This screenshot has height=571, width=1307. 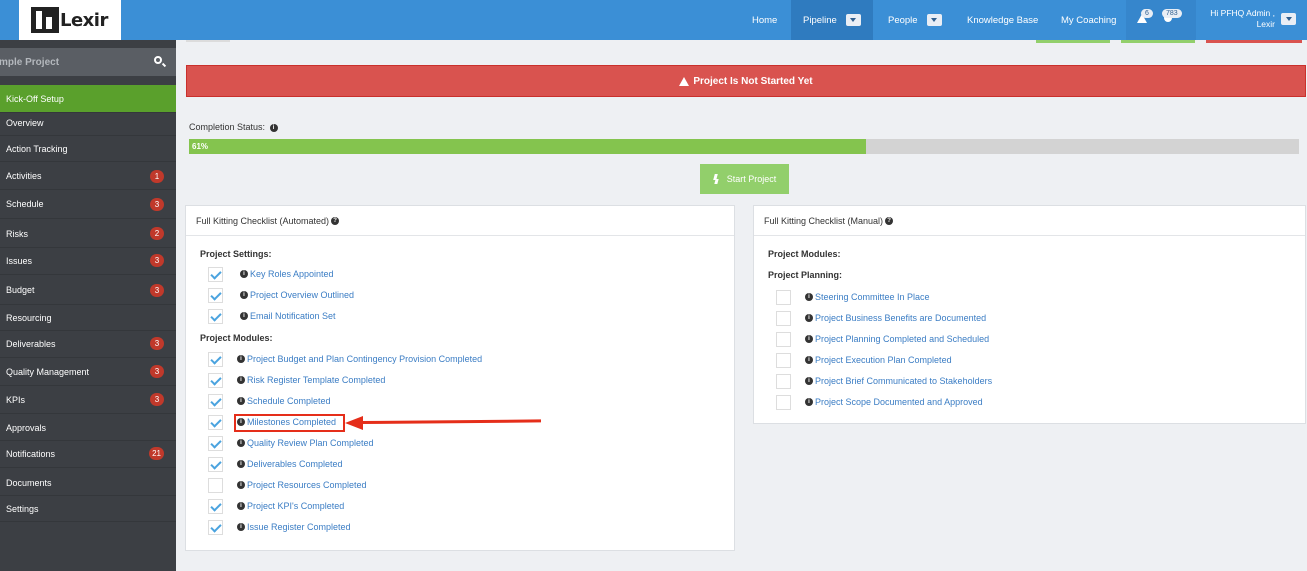 What do you see at coordinates (311, 380) in the screenshot?
I see `checklist-item: i Risk Register Template Completed` at bounding box center [311, 380].